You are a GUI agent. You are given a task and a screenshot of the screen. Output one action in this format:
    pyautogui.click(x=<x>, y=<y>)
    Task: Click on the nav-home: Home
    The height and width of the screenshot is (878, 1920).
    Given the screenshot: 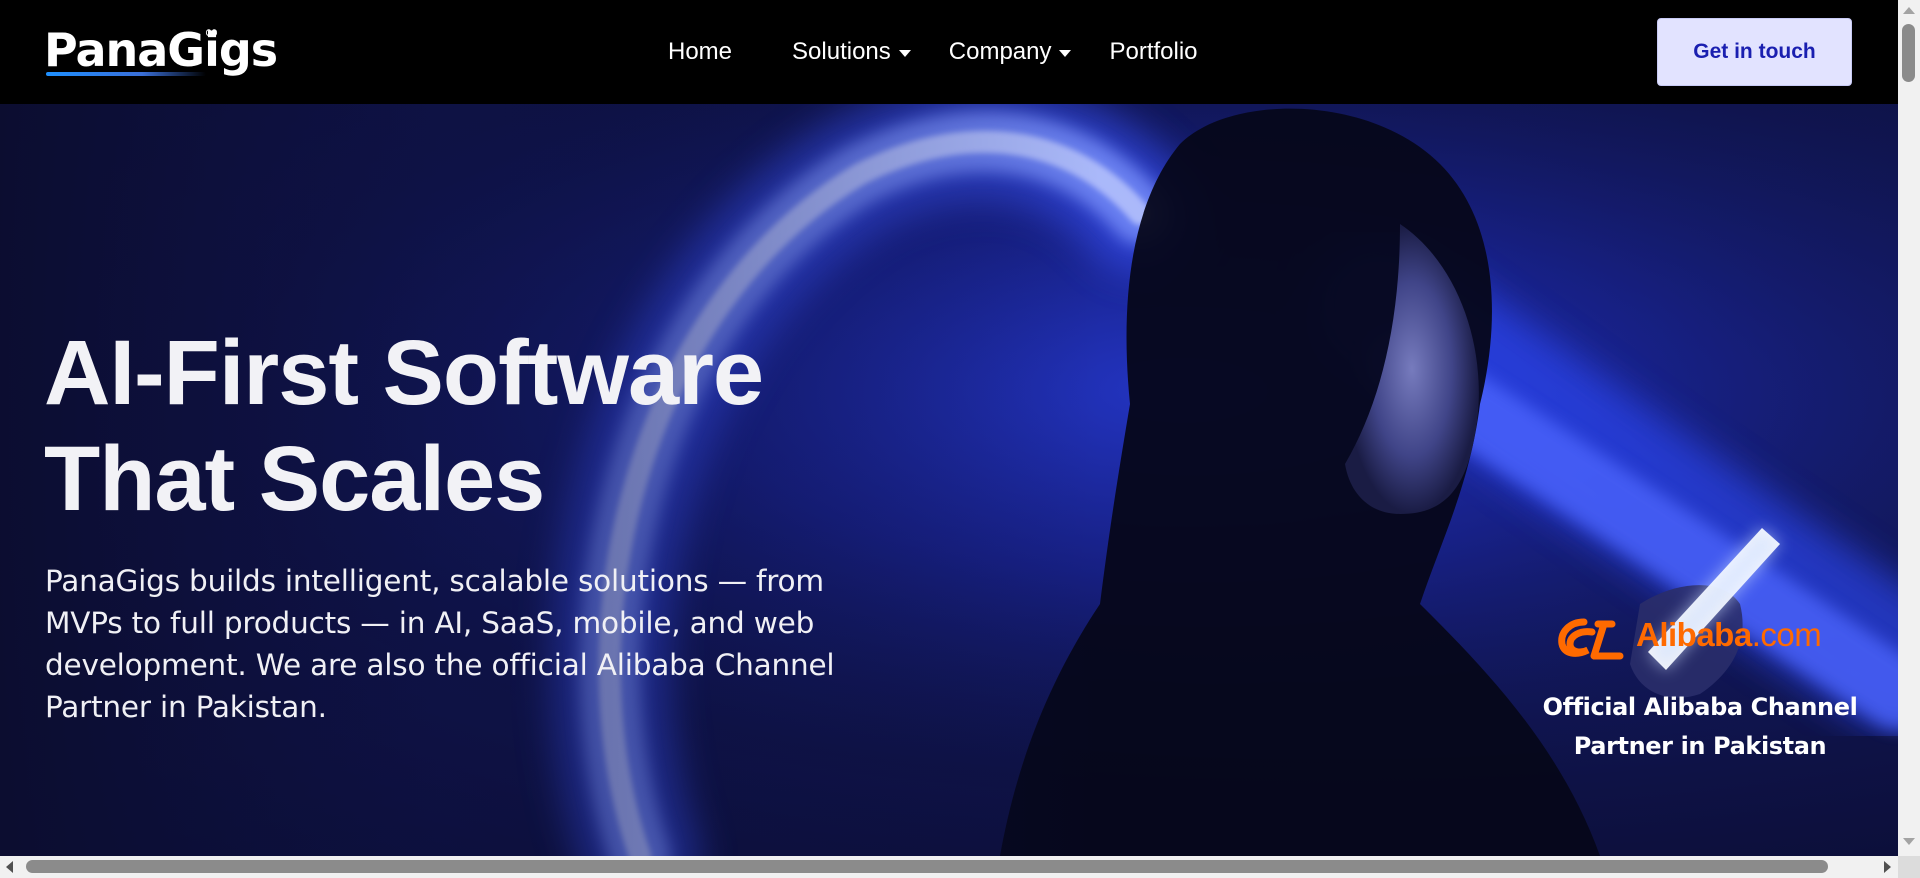 What is the action you would take?
    pyautogui.click(x=700, y=52)
    